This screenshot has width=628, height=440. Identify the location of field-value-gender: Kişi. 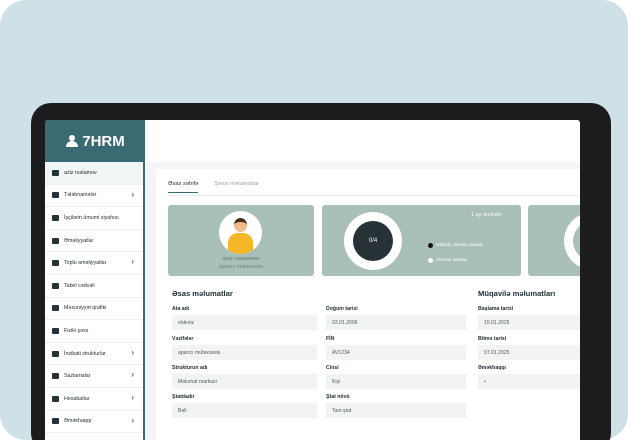
(396, 381).